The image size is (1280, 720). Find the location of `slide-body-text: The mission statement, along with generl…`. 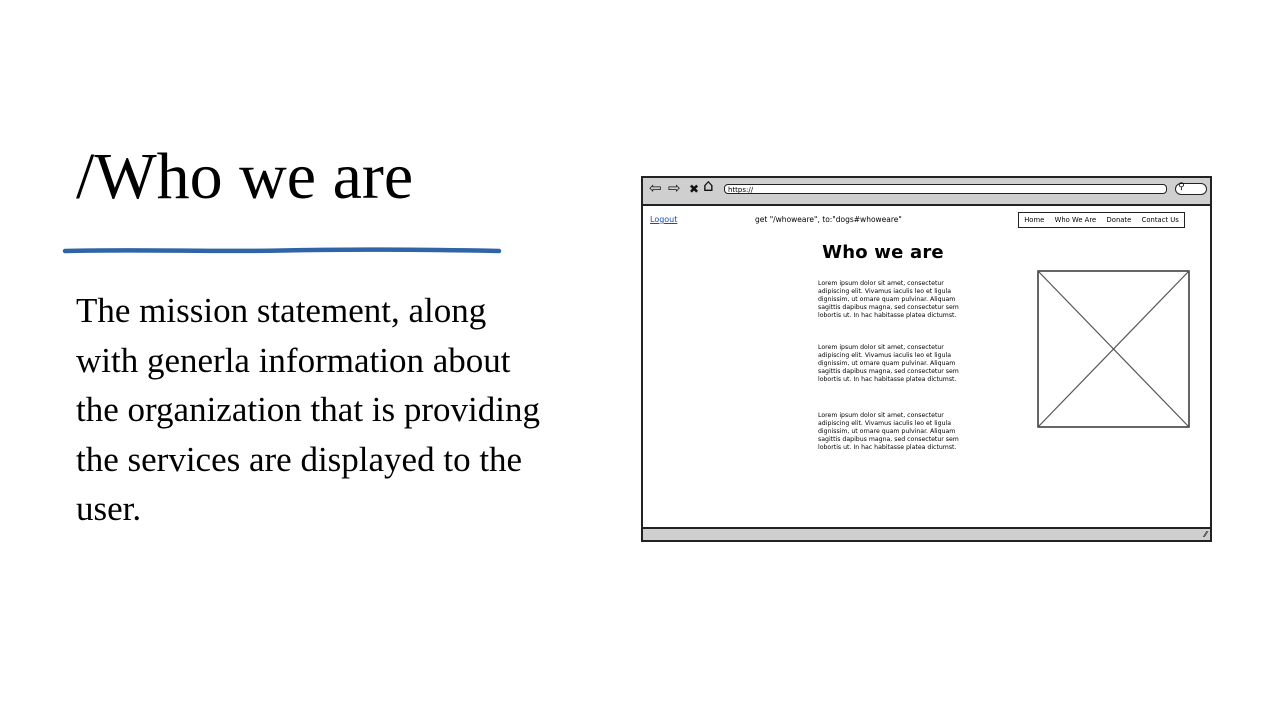

slide-body-text: The mission statement, along with generl… is located at coordinates (308, 409).